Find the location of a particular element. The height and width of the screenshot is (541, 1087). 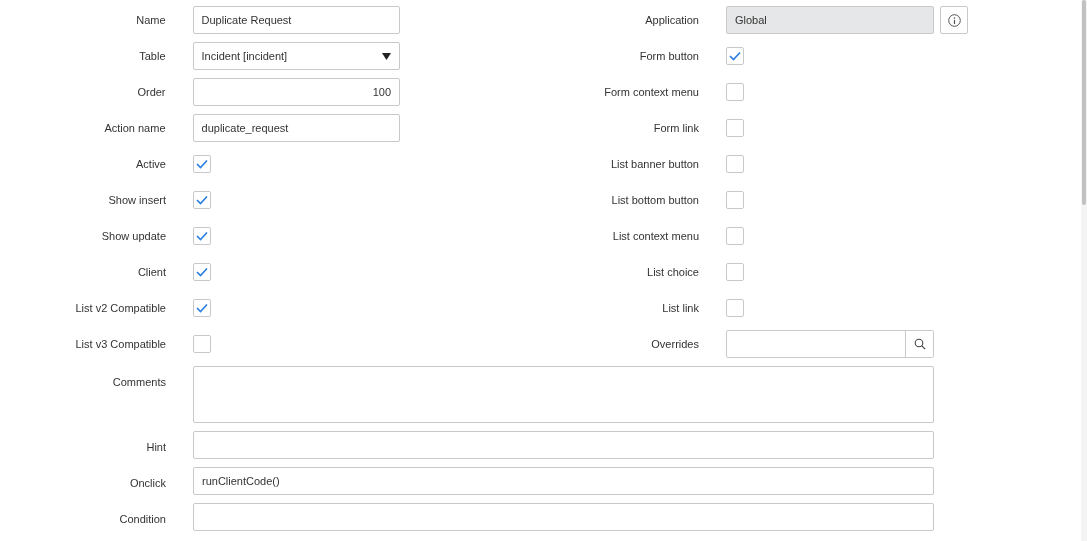

field-label: Action name is located at coordinates (134, 128).